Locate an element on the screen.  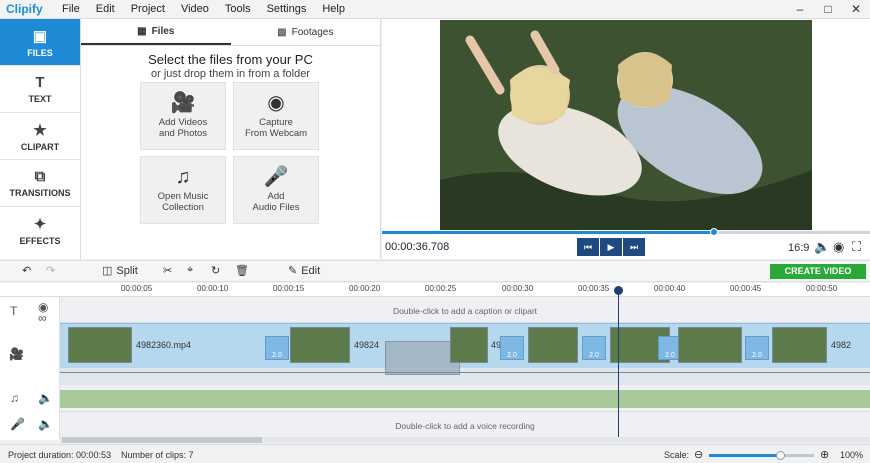
menu-video: Video is located at coordinates (195, 9).